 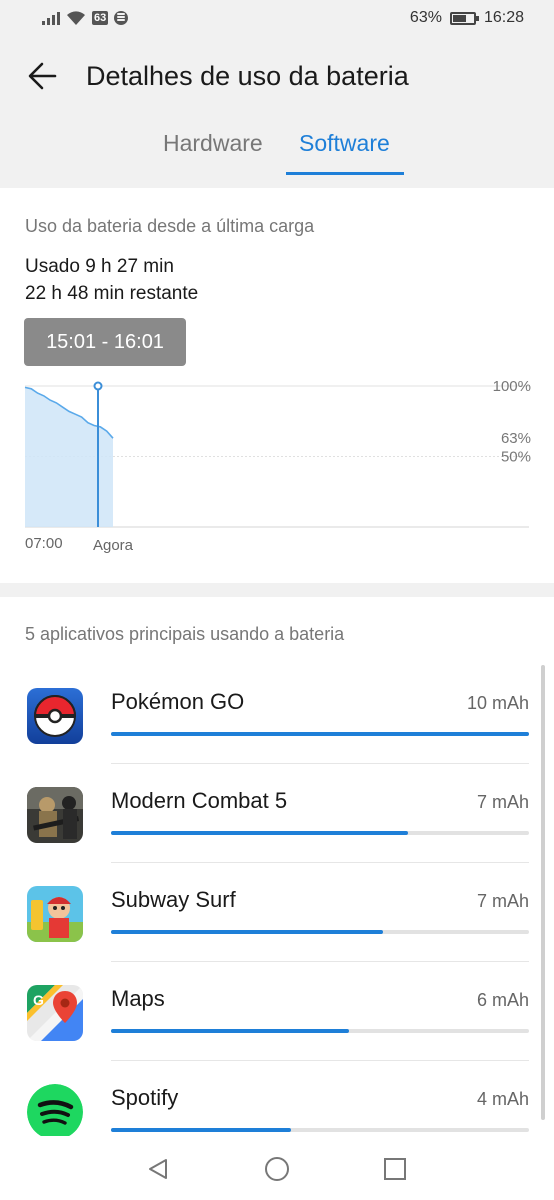 I want to click on selected-time-range: 15:01 - 16:01, so click(x=105, y=342).